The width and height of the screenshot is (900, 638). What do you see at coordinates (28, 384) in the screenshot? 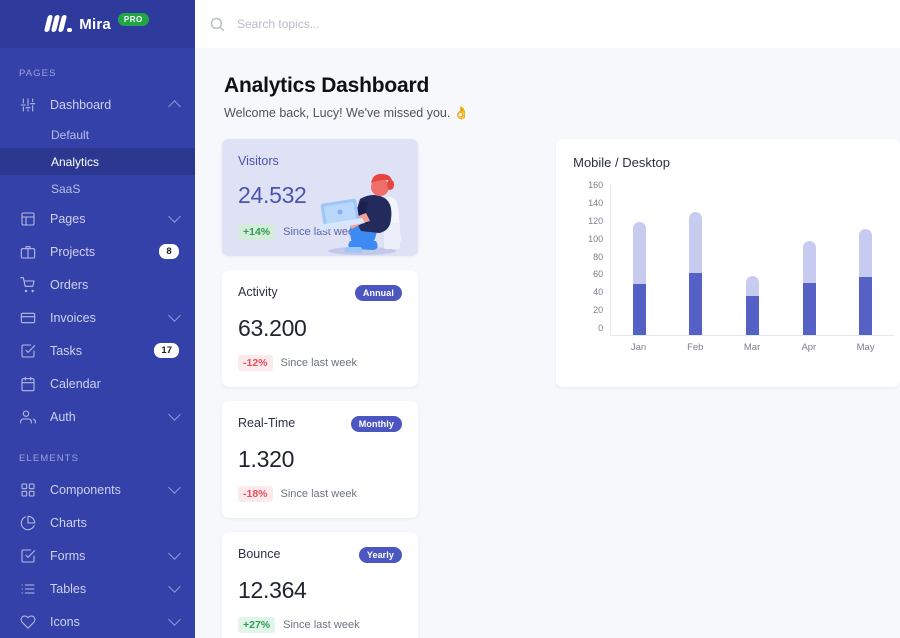
I see `calendar-icon` at bounding box center [28, 384].